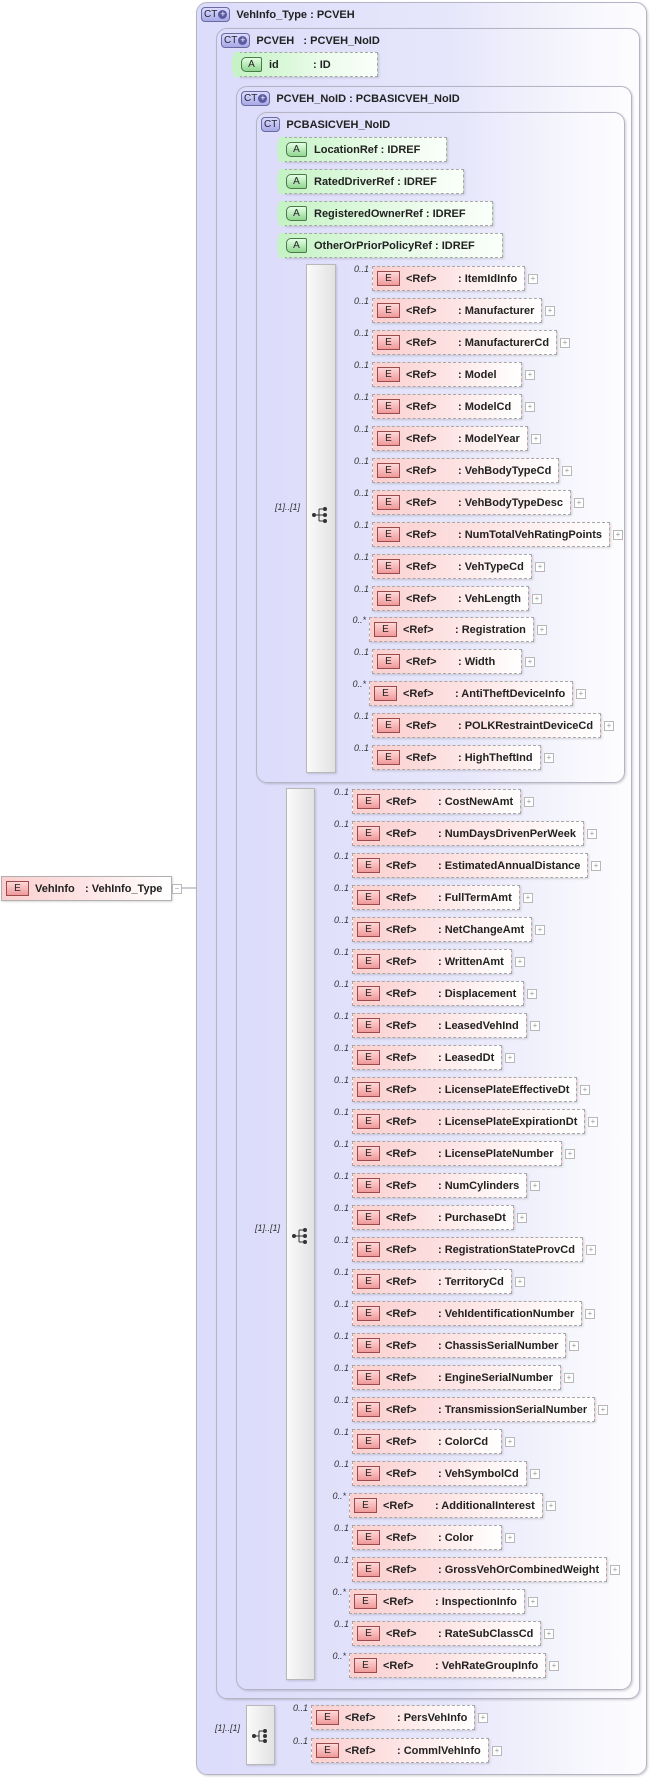  Describe the element at coordinates (457, 310) in the screenshot. I see `element-ref-manufacturer: E <Ref>: Manufacturer` at that location.